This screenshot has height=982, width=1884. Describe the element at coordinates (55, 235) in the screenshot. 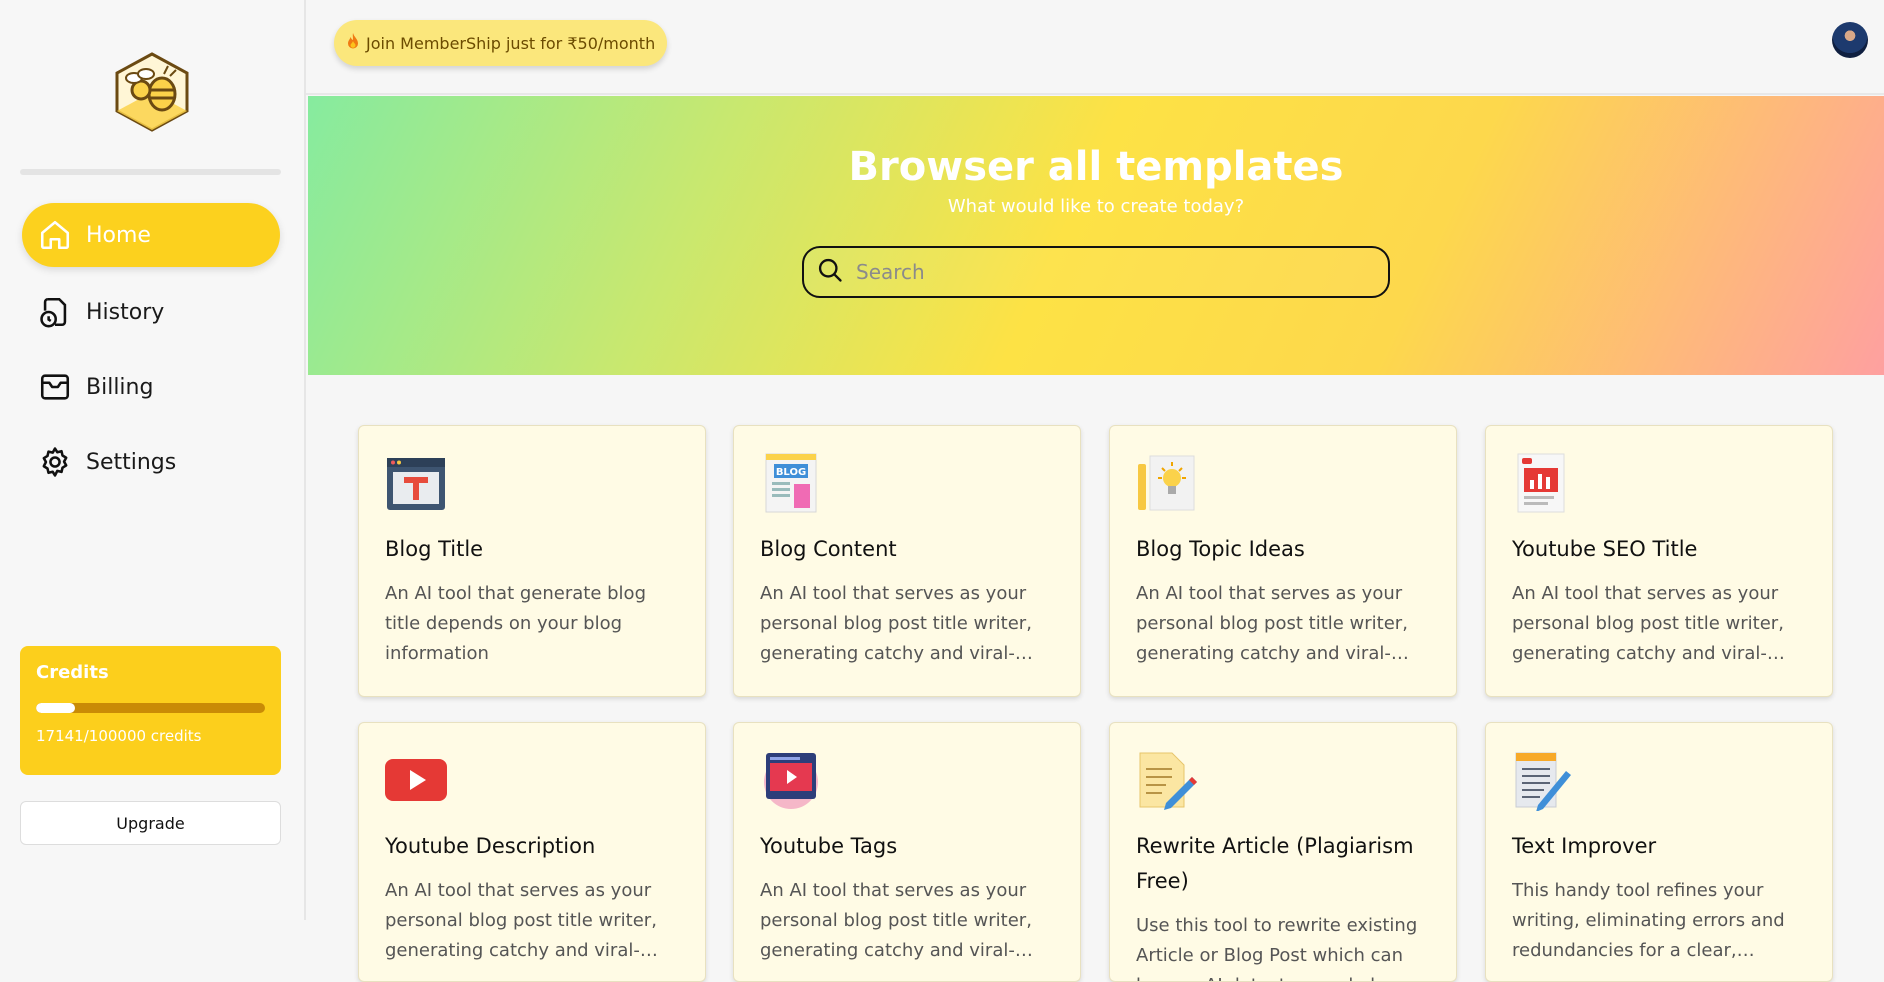

I see `home-icon` at that location.